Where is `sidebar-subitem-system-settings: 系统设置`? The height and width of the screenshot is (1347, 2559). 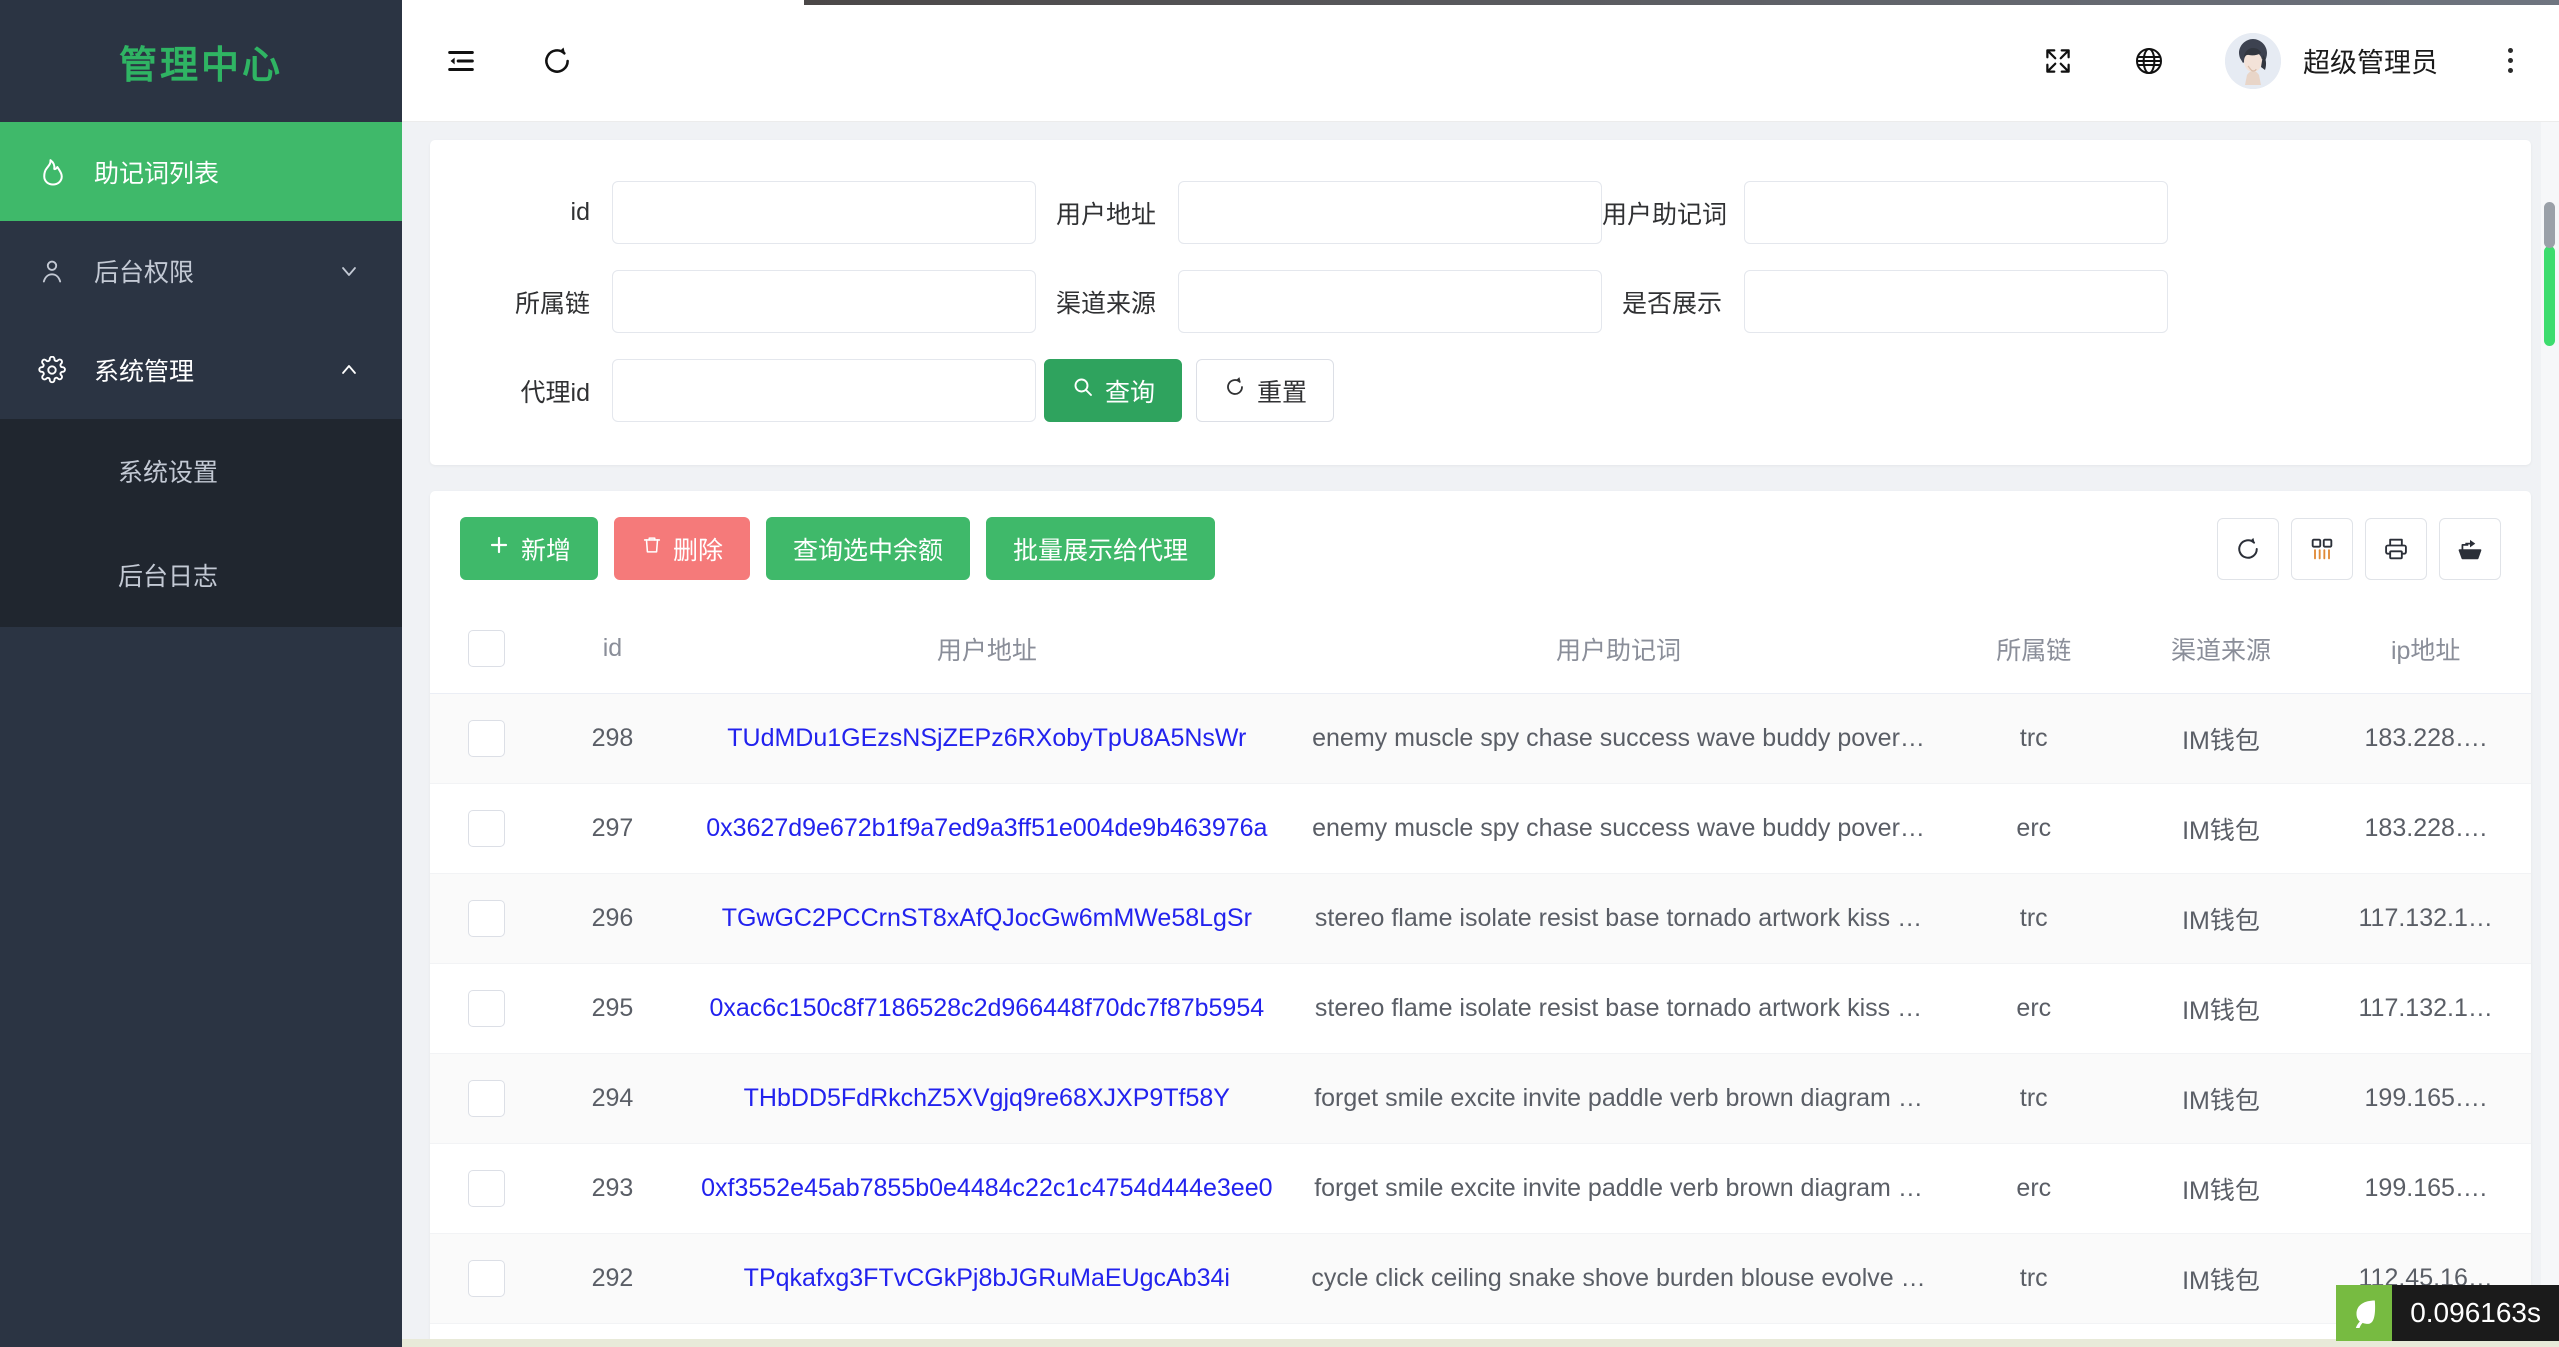
sidebar-subitem-system-settings: 系统设置 is located at coordinates (201, 471).